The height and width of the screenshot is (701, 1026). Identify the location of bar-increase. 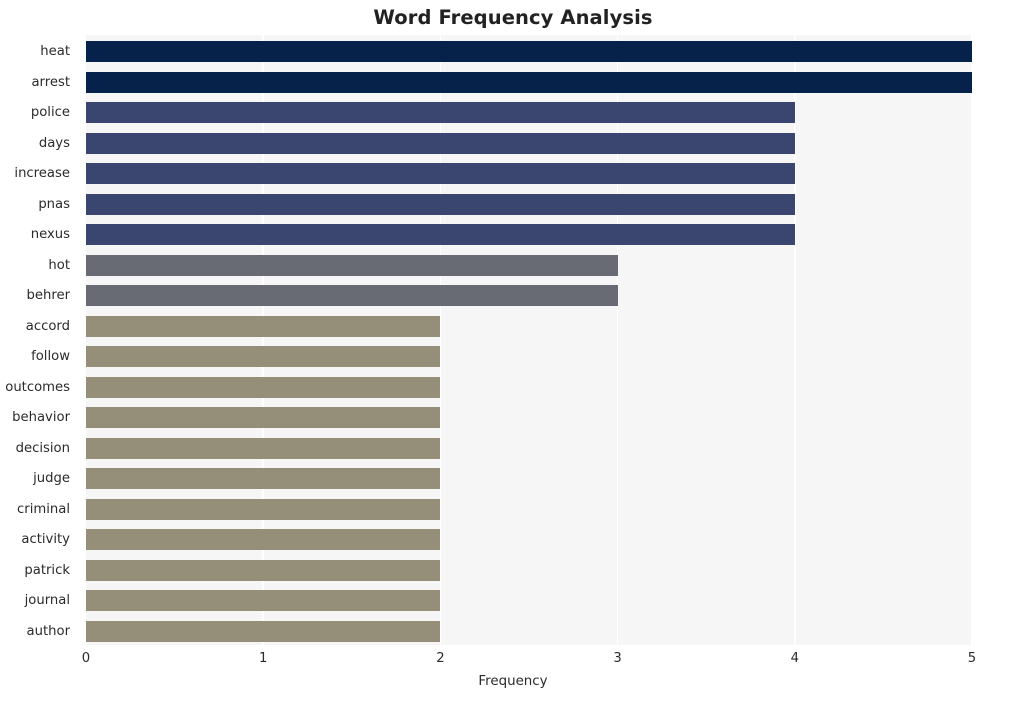
(440, 174).